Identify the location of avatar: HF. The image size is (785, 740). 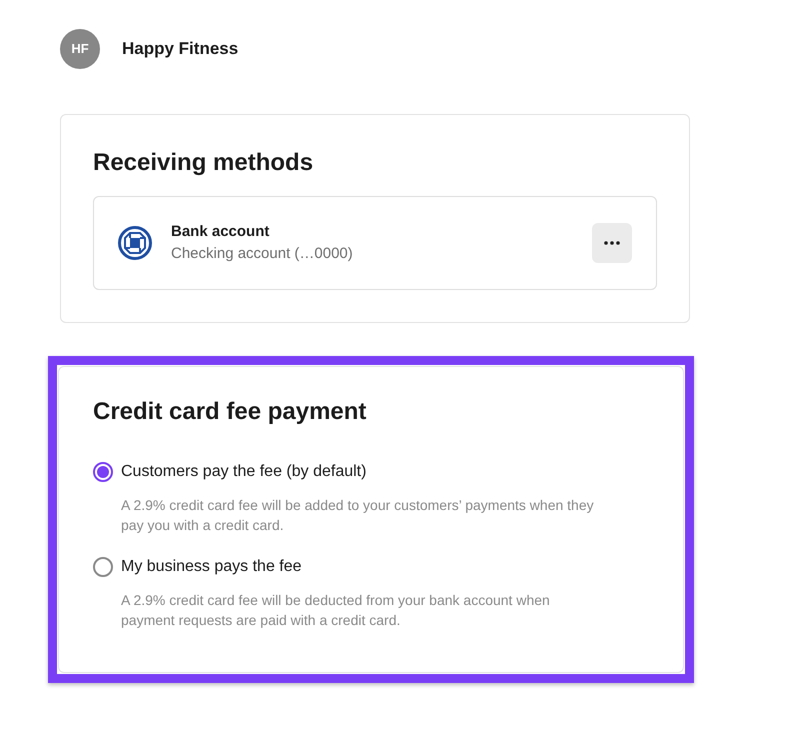
(80, 49).